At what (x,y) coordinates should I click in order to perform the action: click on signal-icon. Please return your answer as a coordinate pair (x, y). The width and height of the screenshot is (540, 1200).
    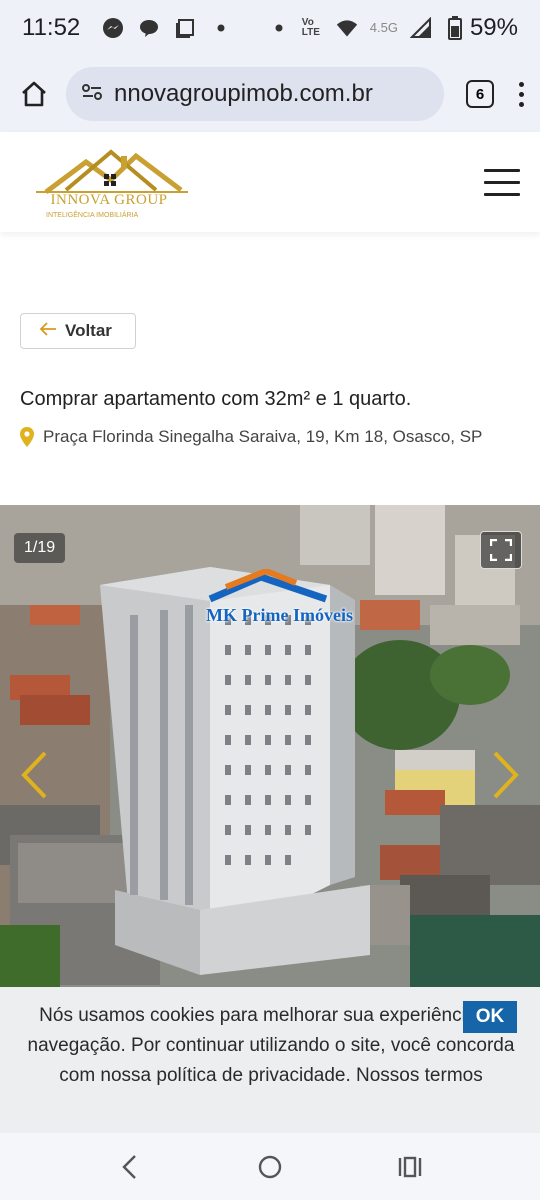
    Looking at the image, I should click on (420, 28).